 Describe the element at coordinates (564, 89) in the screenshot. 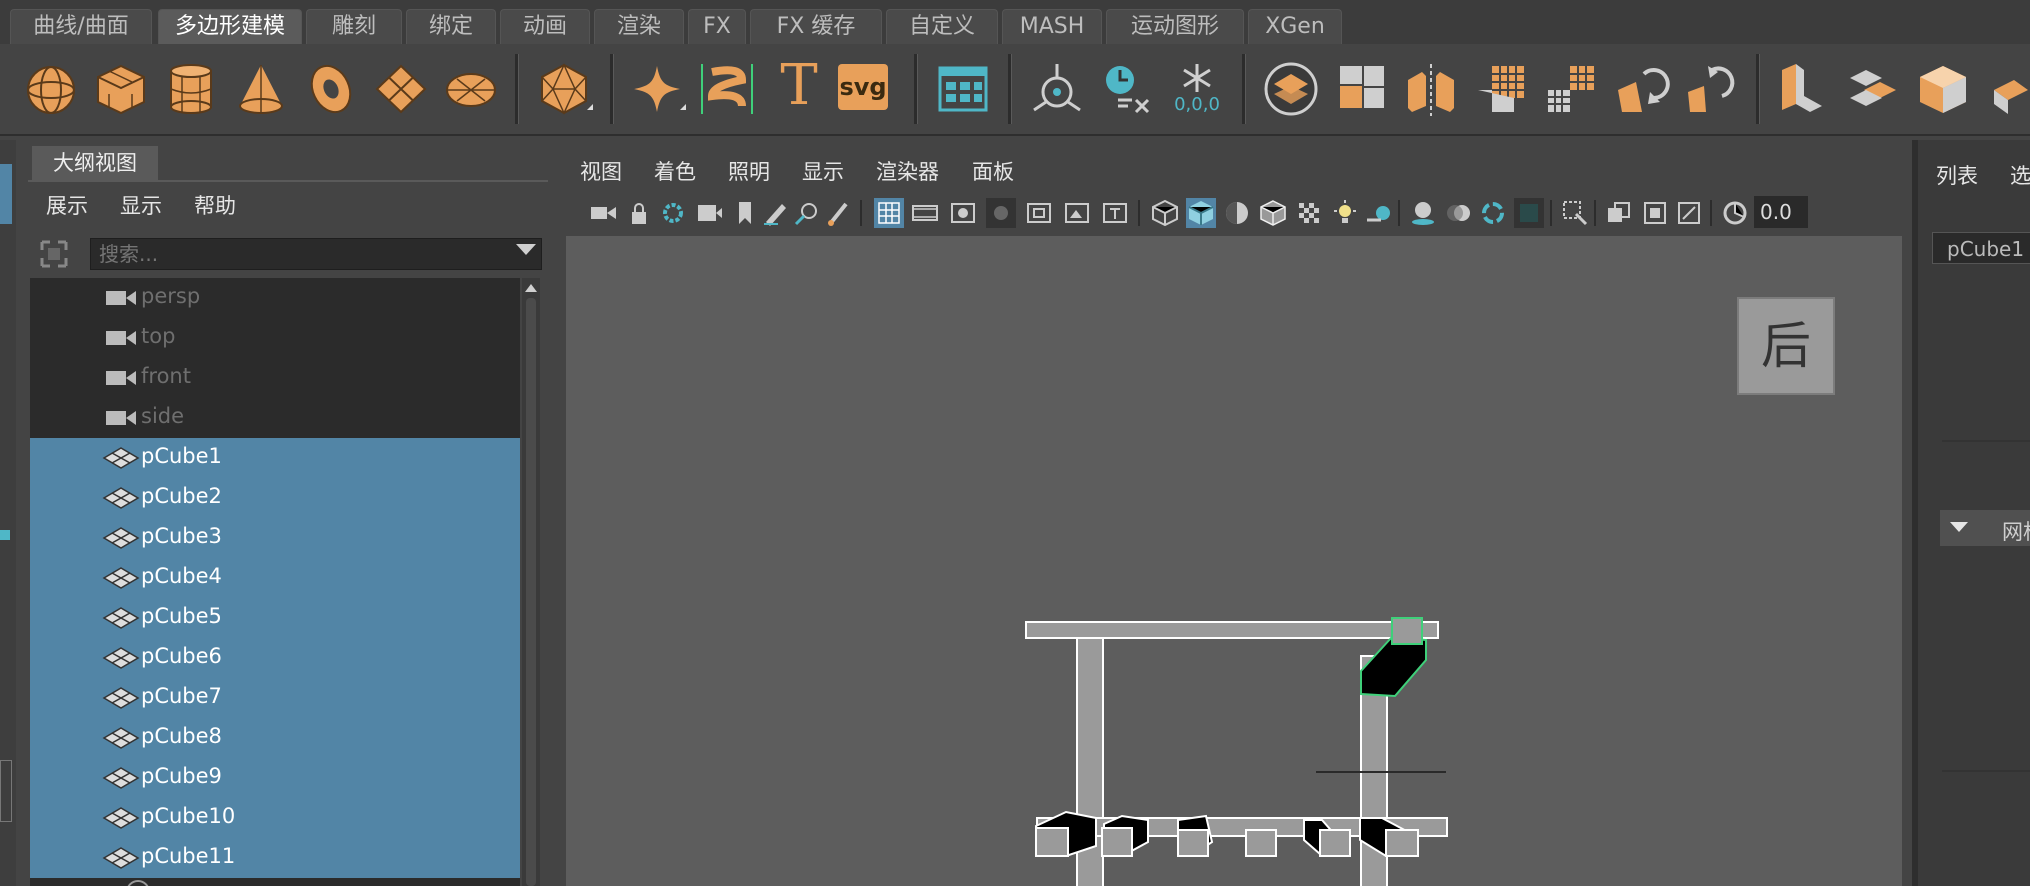

I see `platonic-solid-icon` at that location.